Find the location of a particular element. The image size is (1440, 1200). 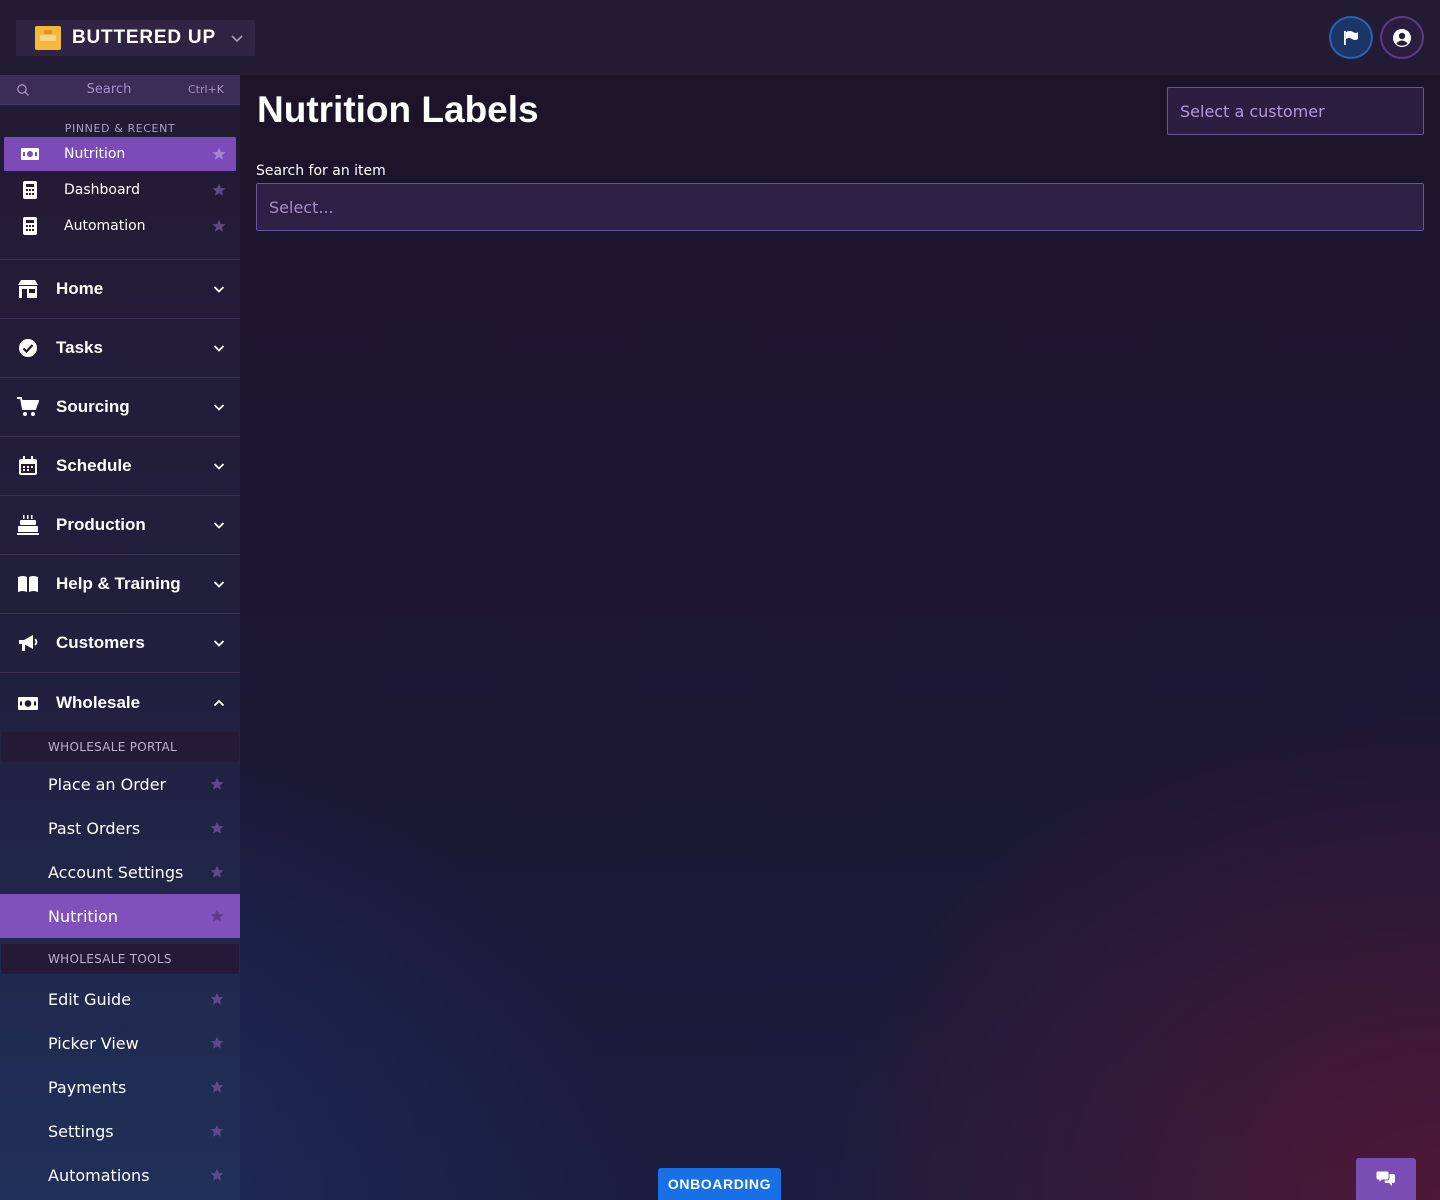

flag-button is located at coordinates (1351, 37).